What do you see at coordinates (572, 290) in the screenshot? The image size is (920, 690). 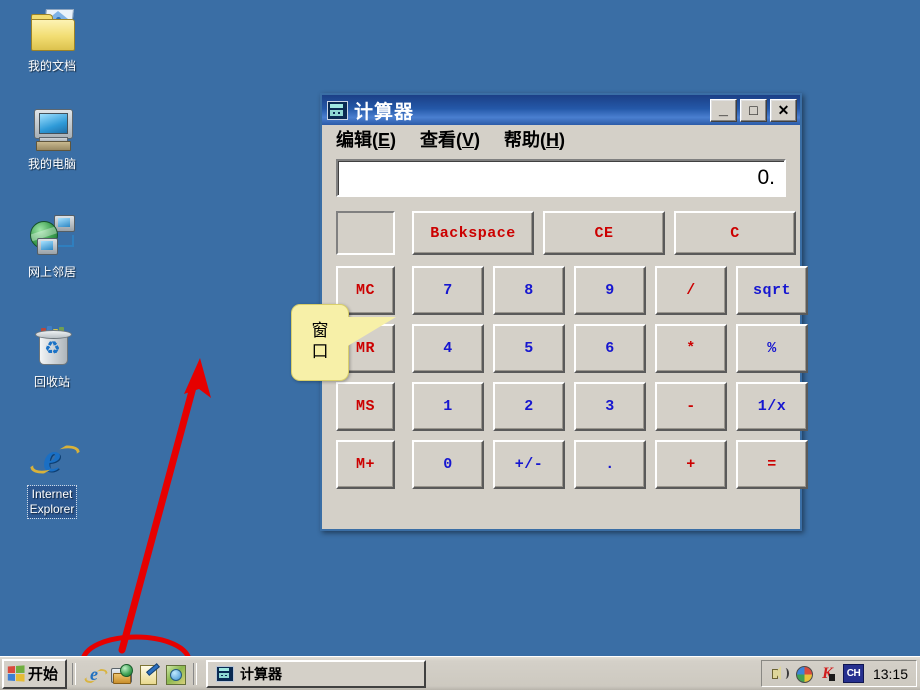 I see `keypad-row-1: MC 7 8 9 / sqrt` at bounding box center [572, 290].